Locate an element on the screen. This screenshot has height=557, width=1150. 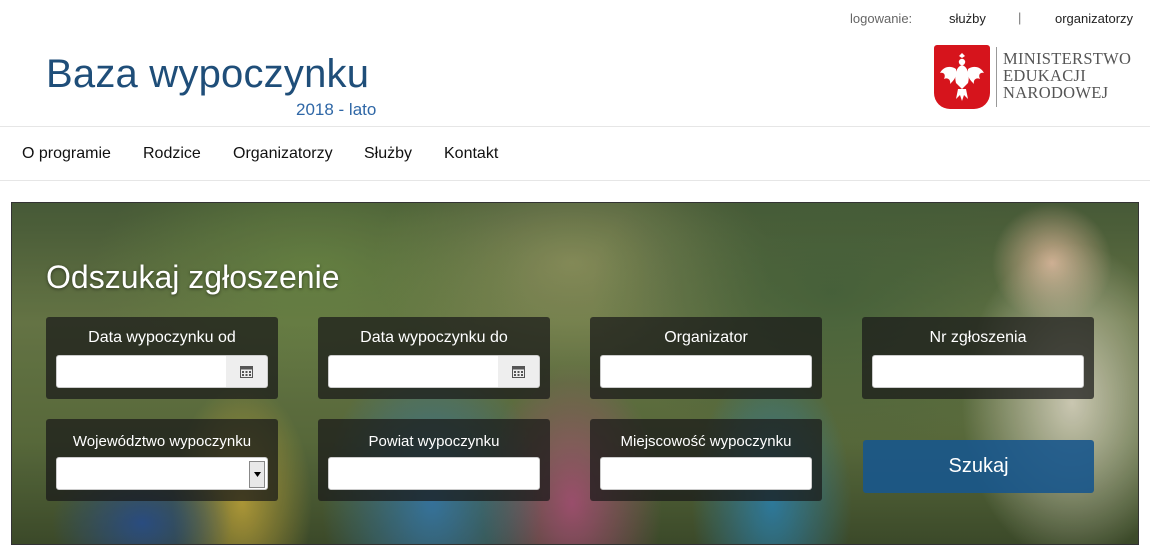
caret-down-icon is located at coordinates (257, 474).